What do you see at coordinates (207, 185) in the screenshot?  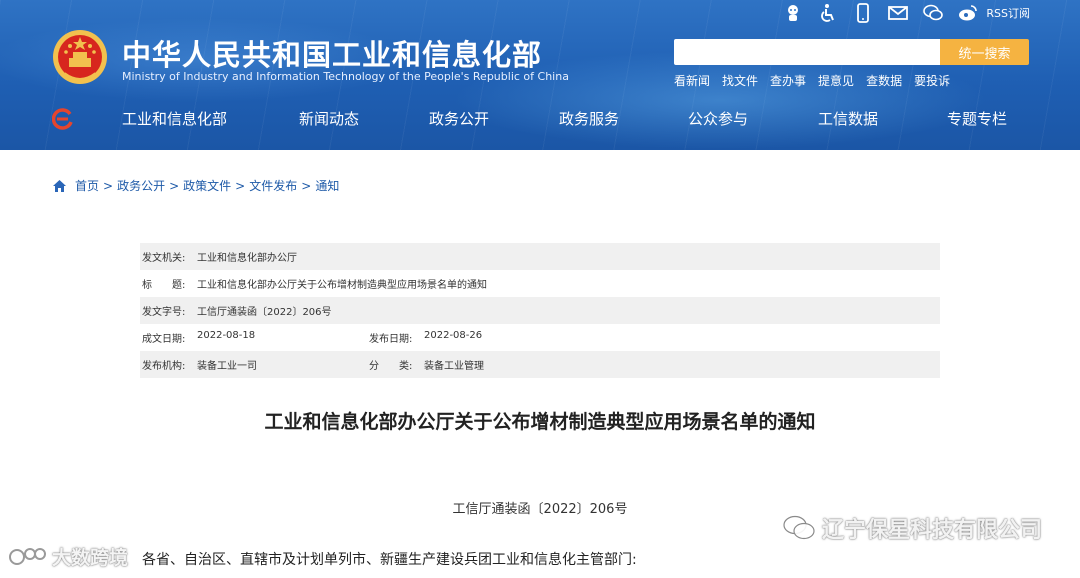 I see `breadcrumb-policy-files: 政策文件` at bounding box center [207, 185].